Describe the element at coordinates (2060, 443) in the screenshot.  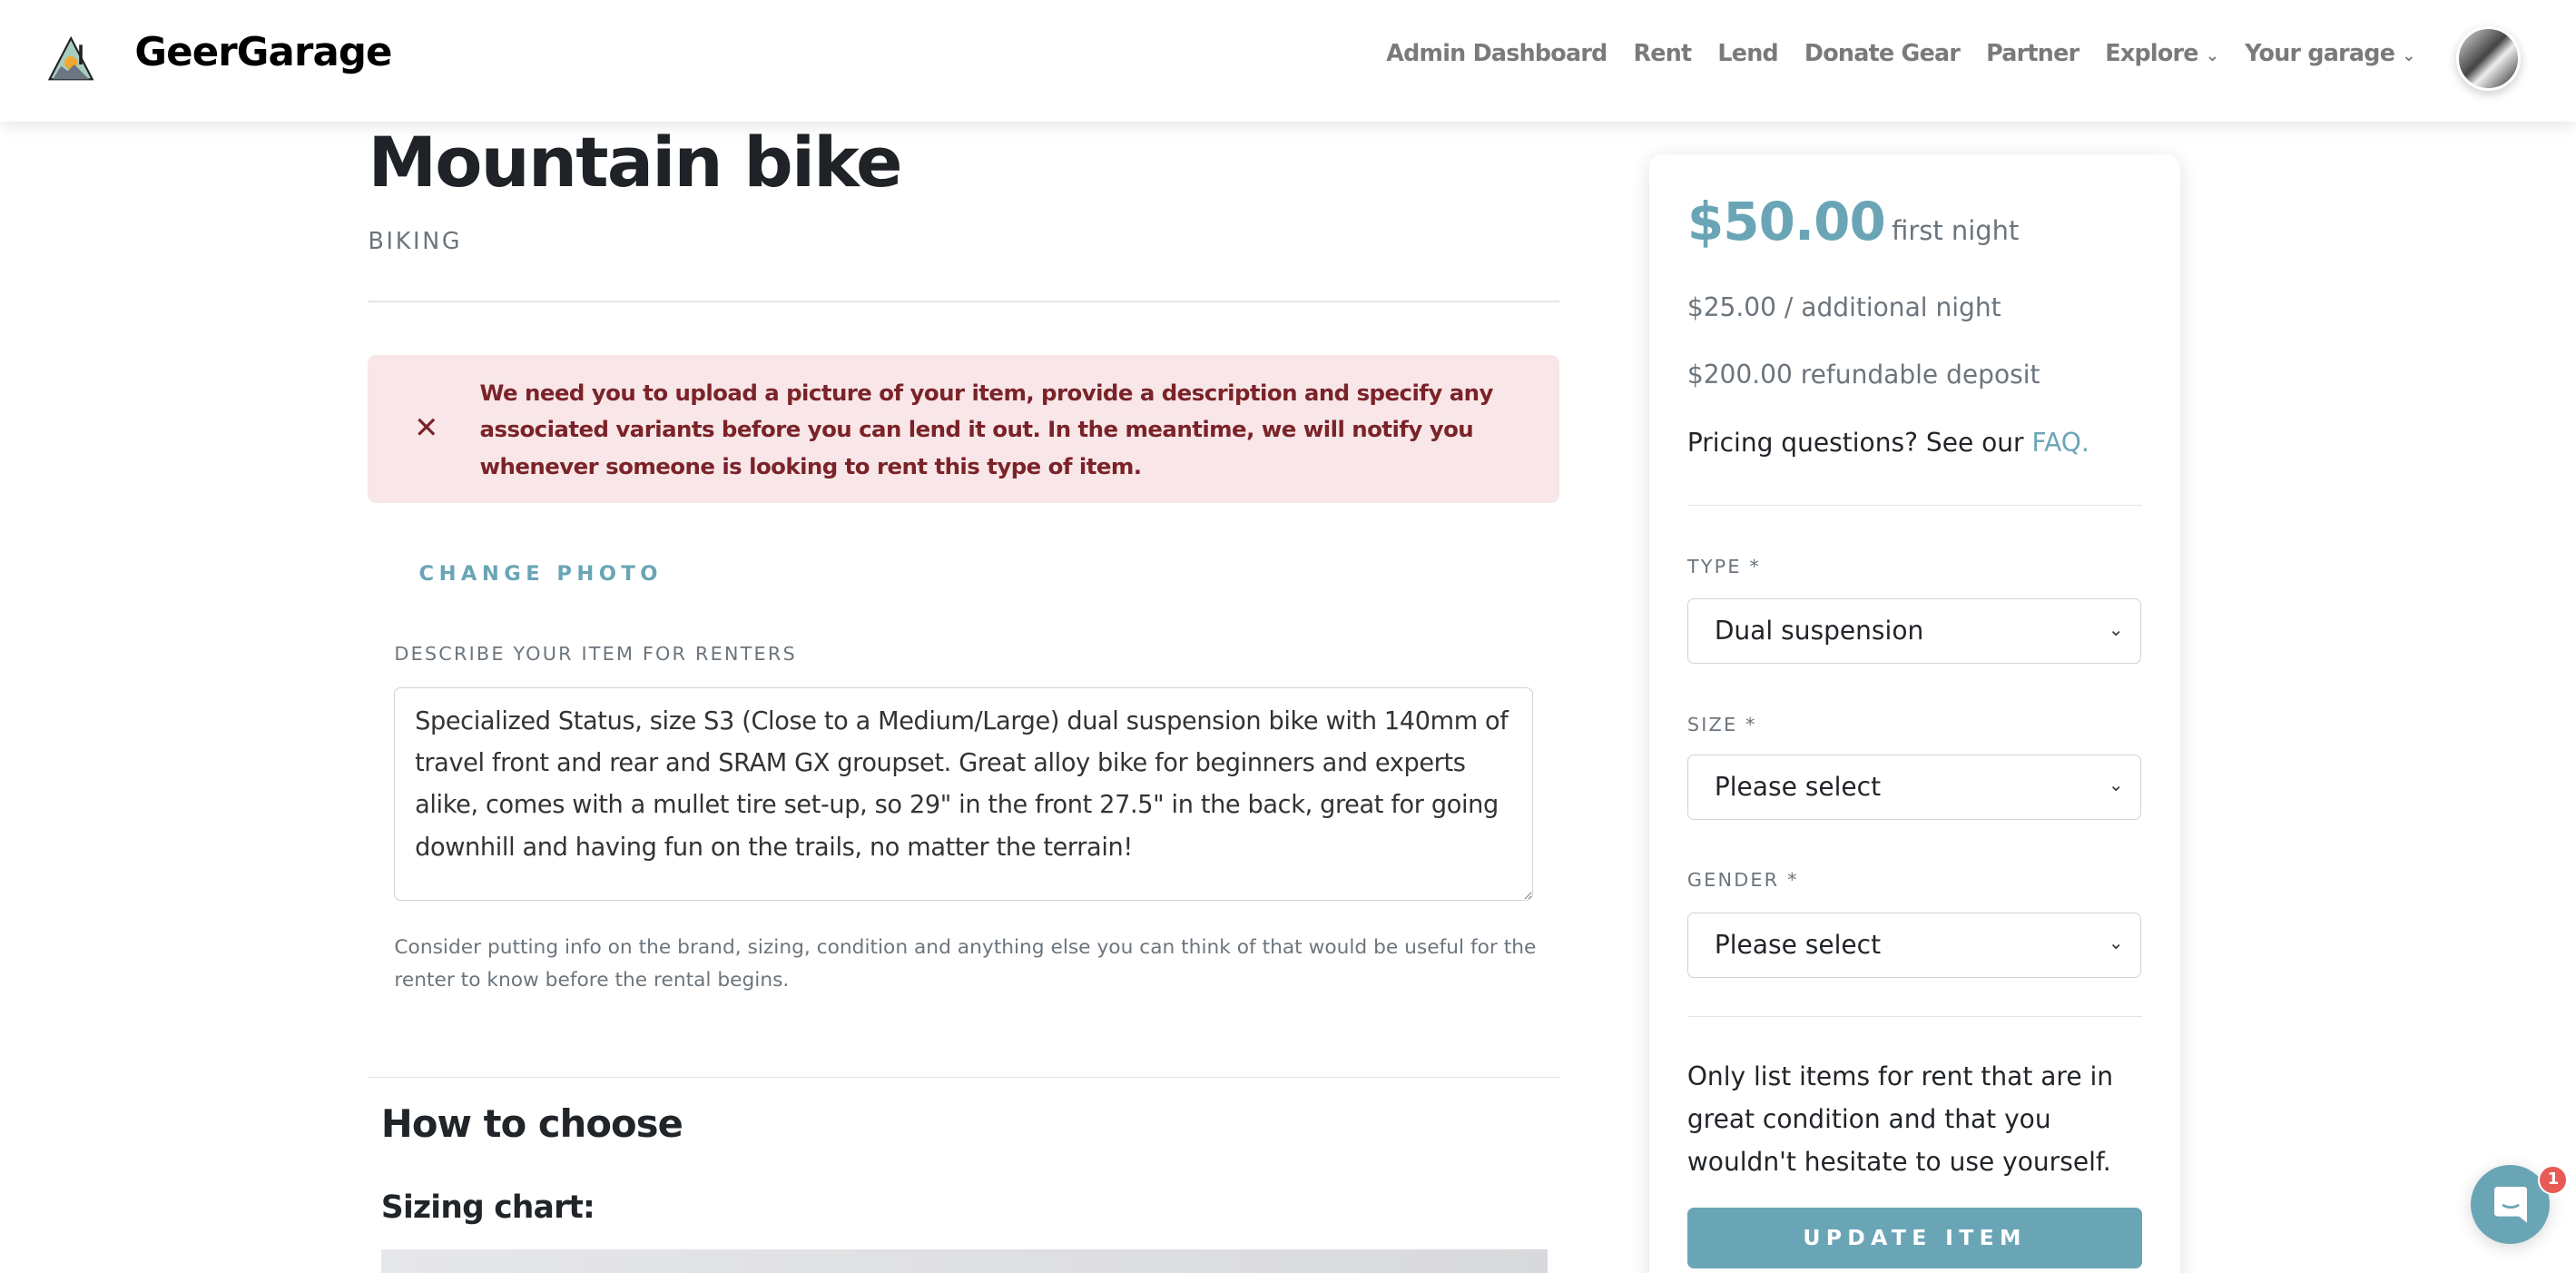
I see `faq-link: FAQ.` at that location.